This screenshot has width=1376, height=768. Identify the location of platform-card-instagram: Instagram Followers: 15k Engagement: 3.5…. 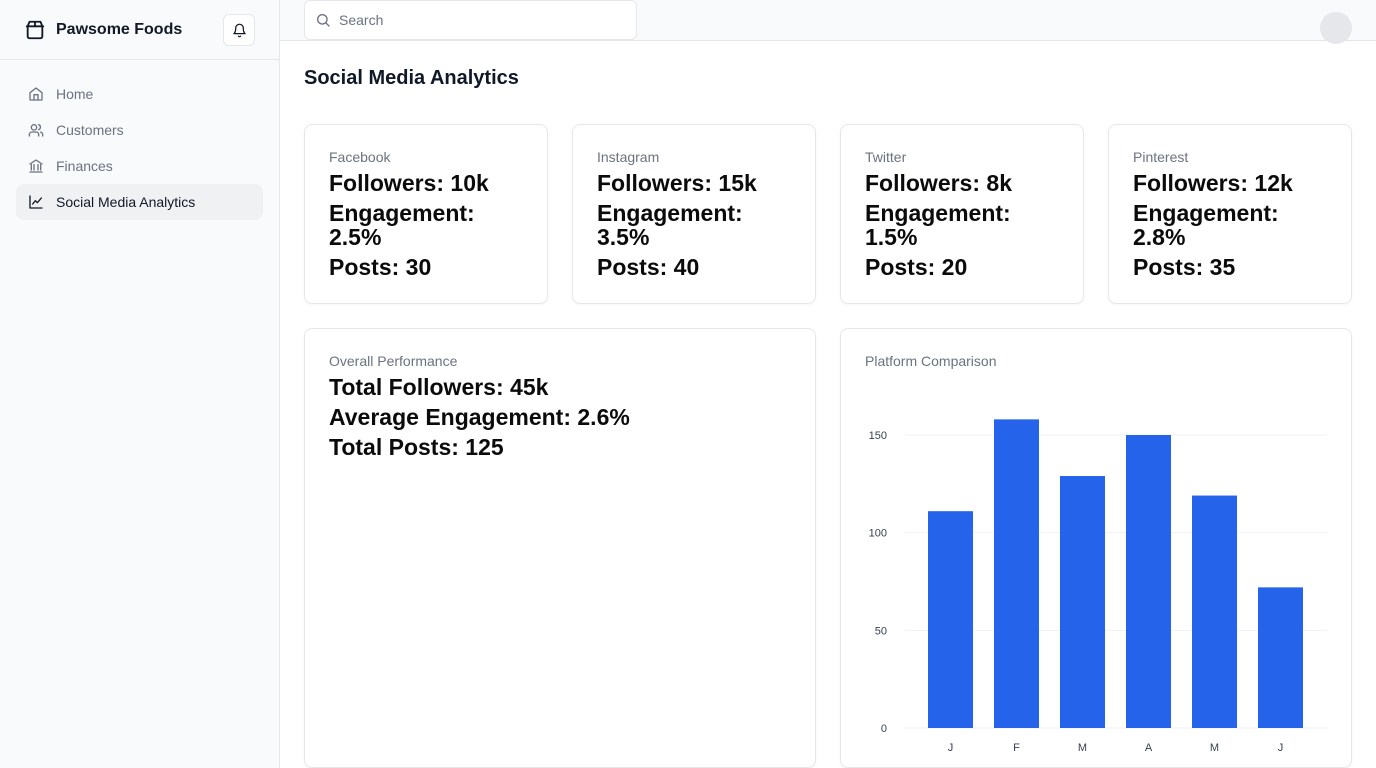
(694, 214).